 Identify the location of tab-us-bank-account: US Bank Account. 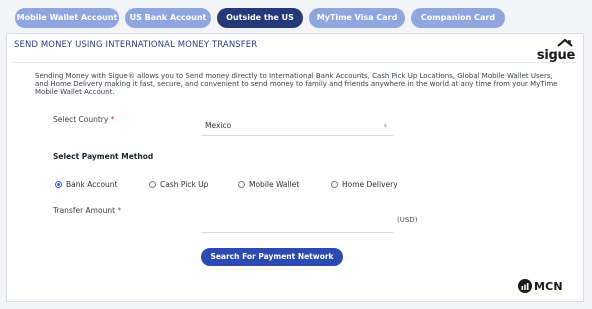
(168, 18).